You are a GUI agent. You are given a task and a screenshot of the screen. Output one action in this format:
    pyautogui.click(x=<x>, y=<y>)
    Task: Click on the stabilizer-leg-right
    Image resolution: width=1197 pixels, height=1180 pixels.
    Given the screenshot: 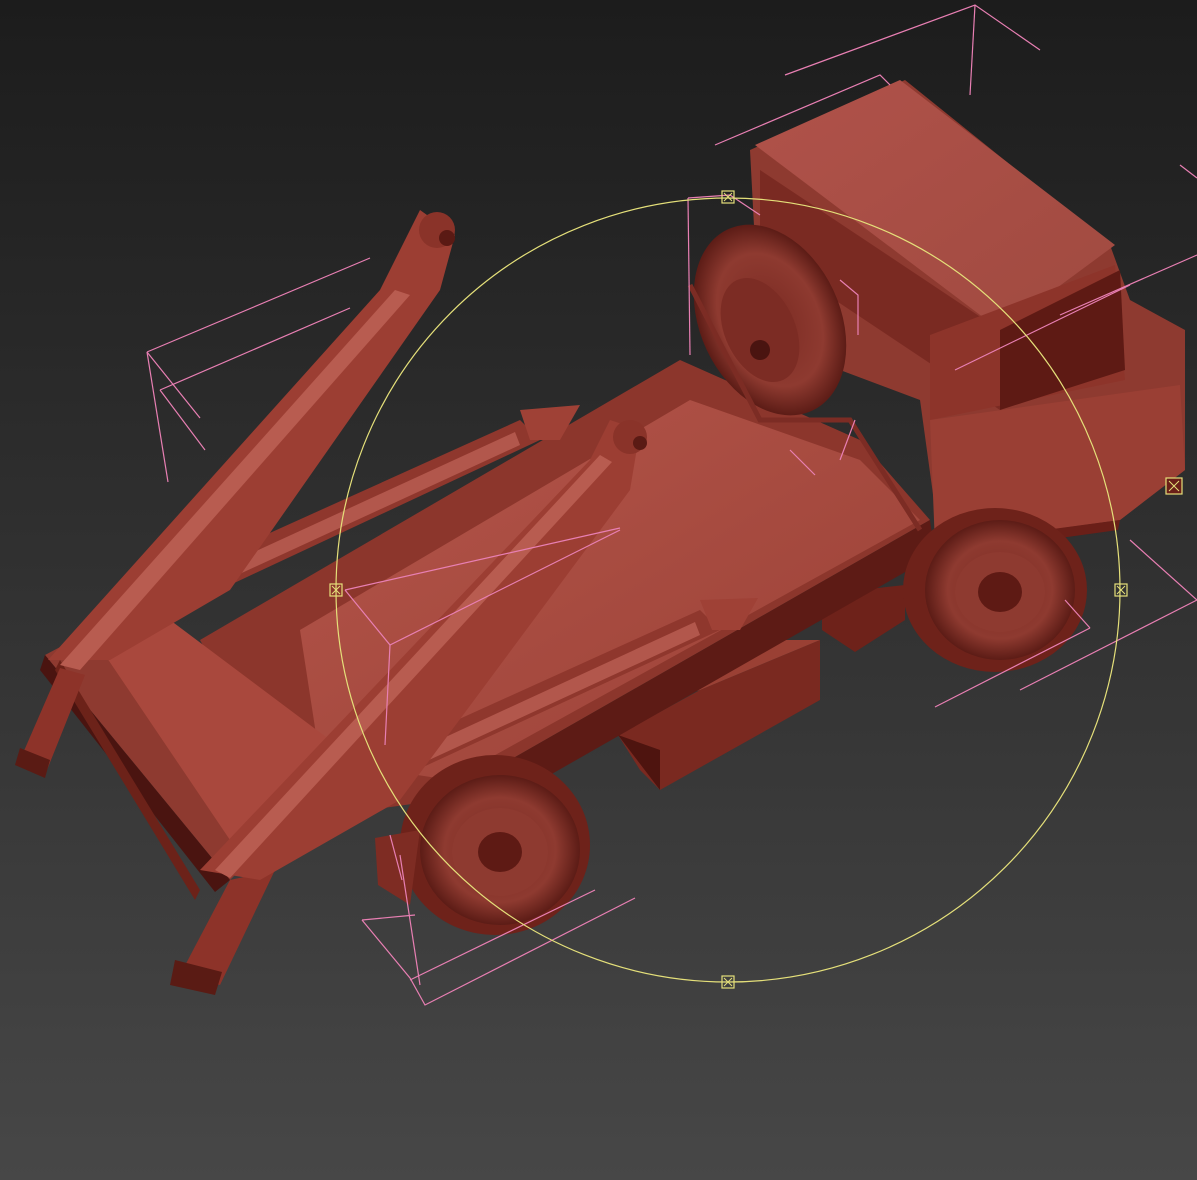 What is the action you would take?
    pyautogui.click(x=222, y=932)
    